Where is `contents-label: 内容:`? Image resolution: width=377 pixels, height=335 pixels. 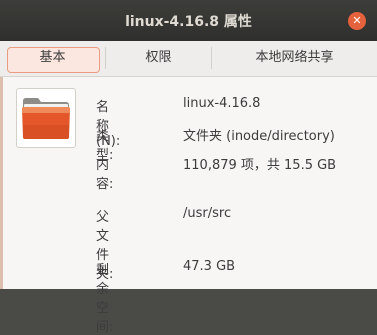
contents-label: 内容: is located at coordinates (105, 175).